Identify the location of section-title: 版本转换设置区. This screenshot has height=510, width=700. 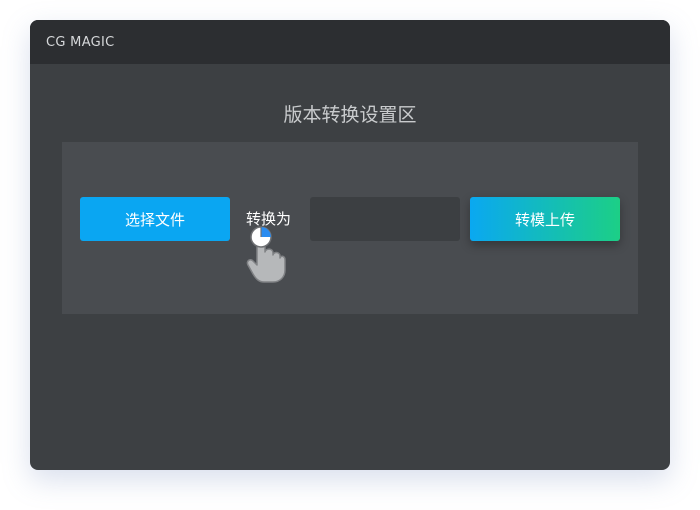
(350, 115).